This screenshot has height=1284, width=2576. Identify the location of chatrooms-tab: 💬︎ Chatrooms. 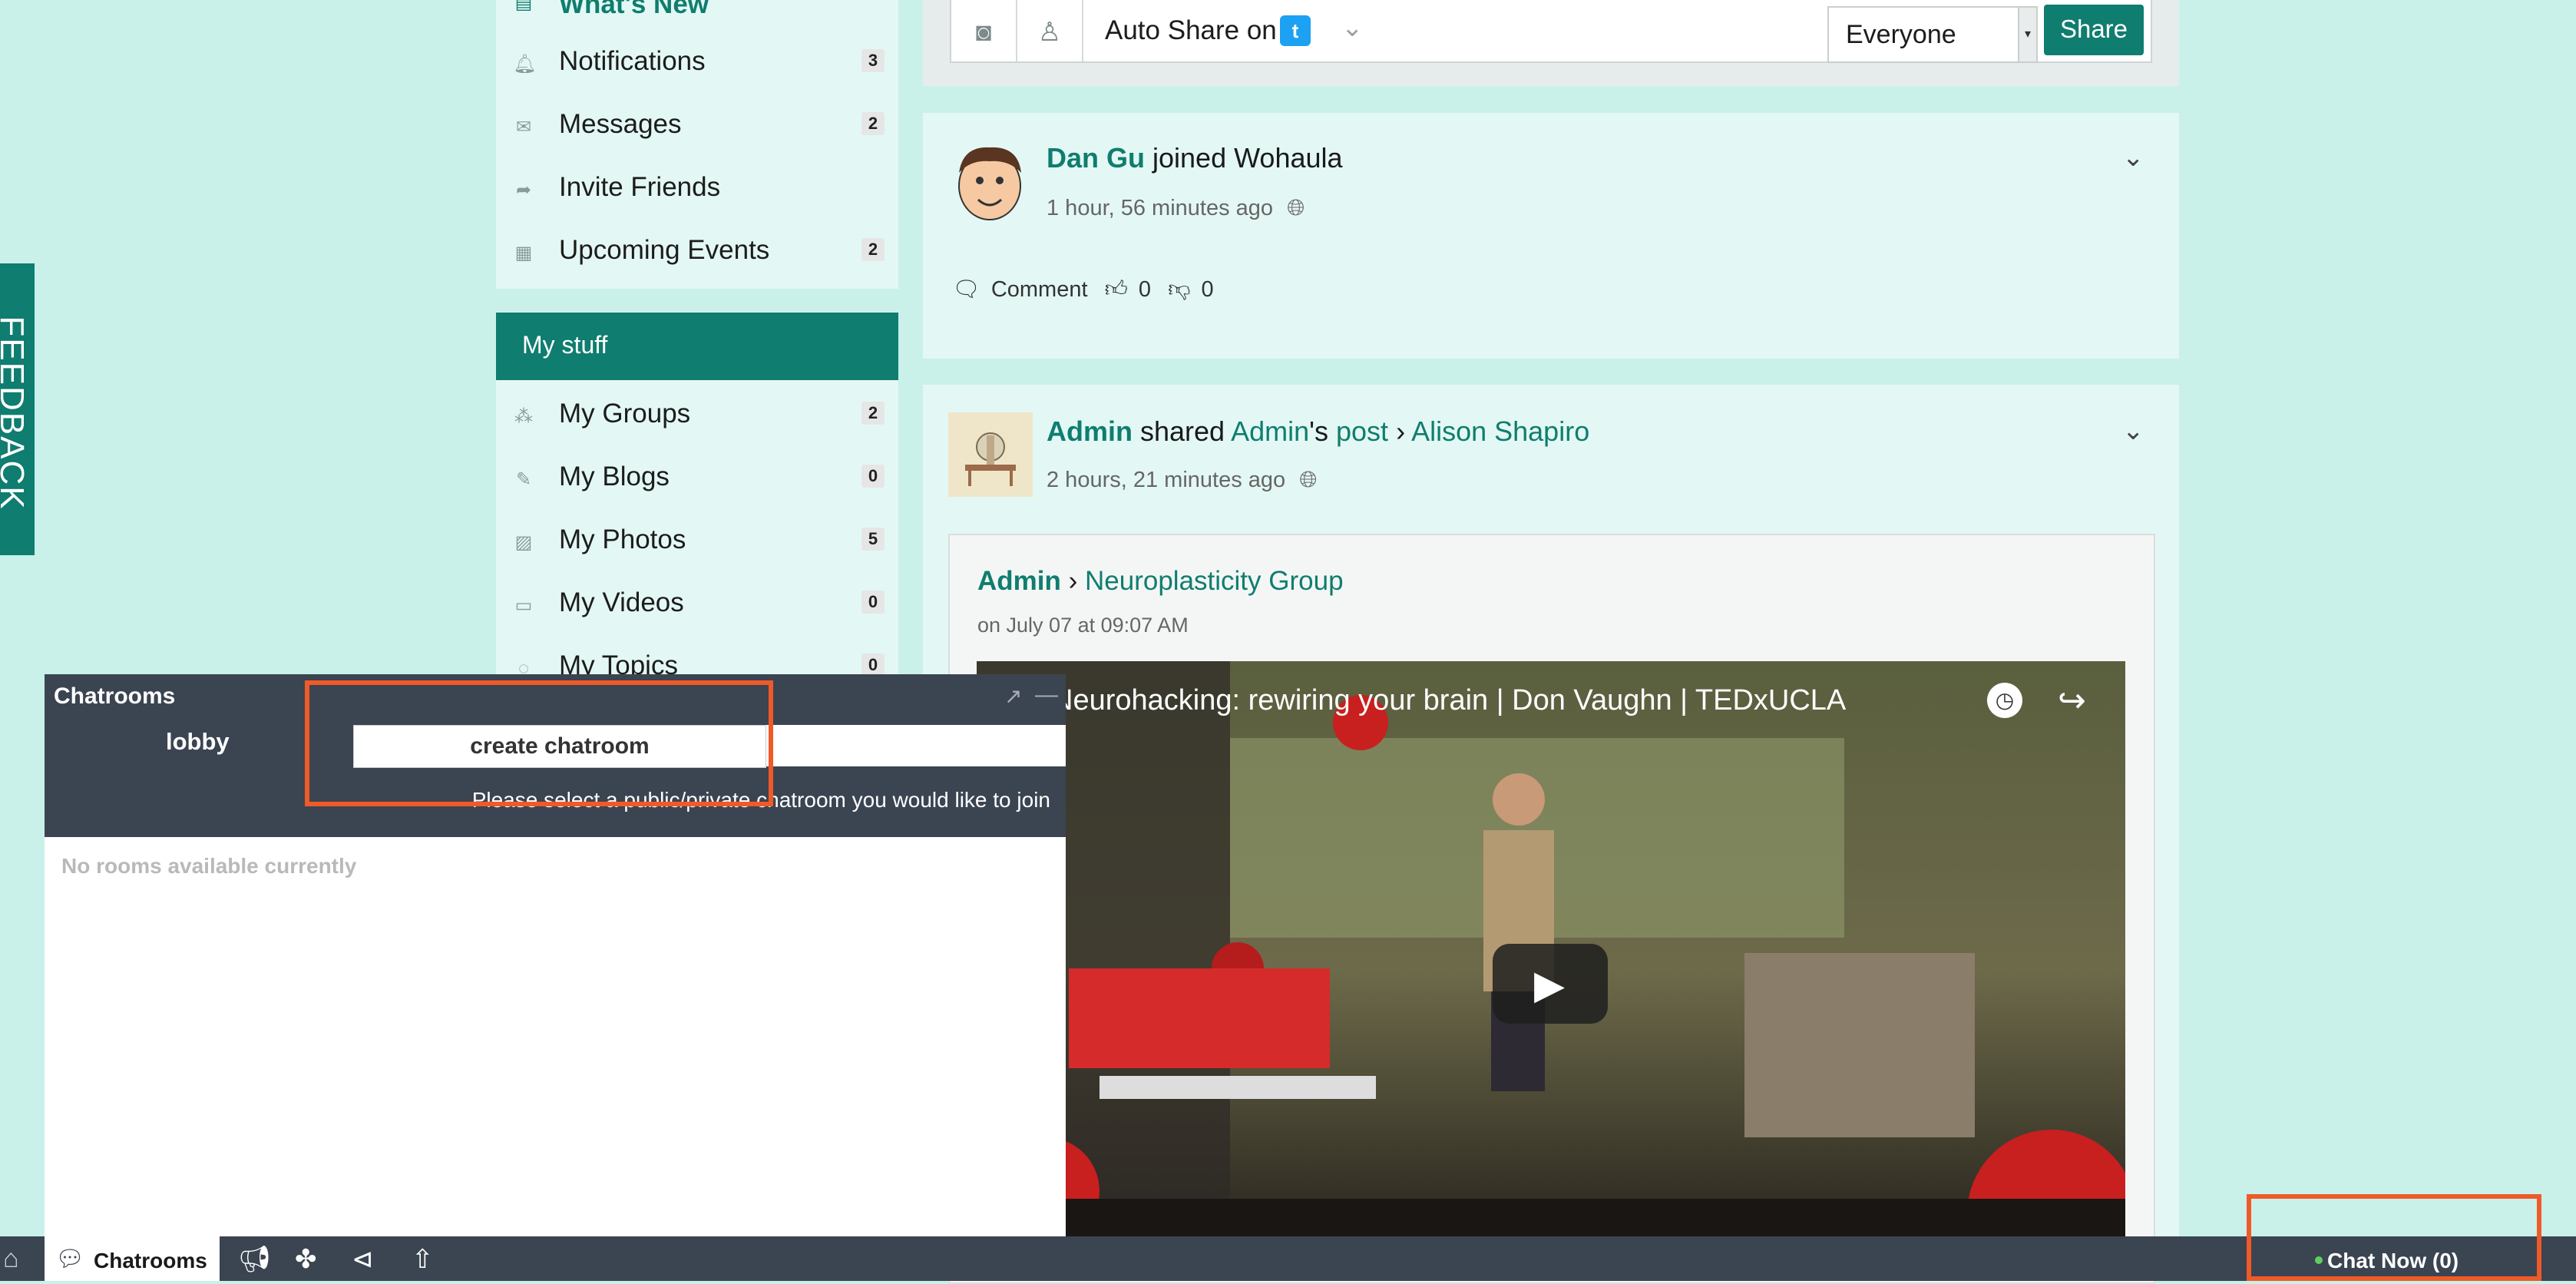
(132, 1258).